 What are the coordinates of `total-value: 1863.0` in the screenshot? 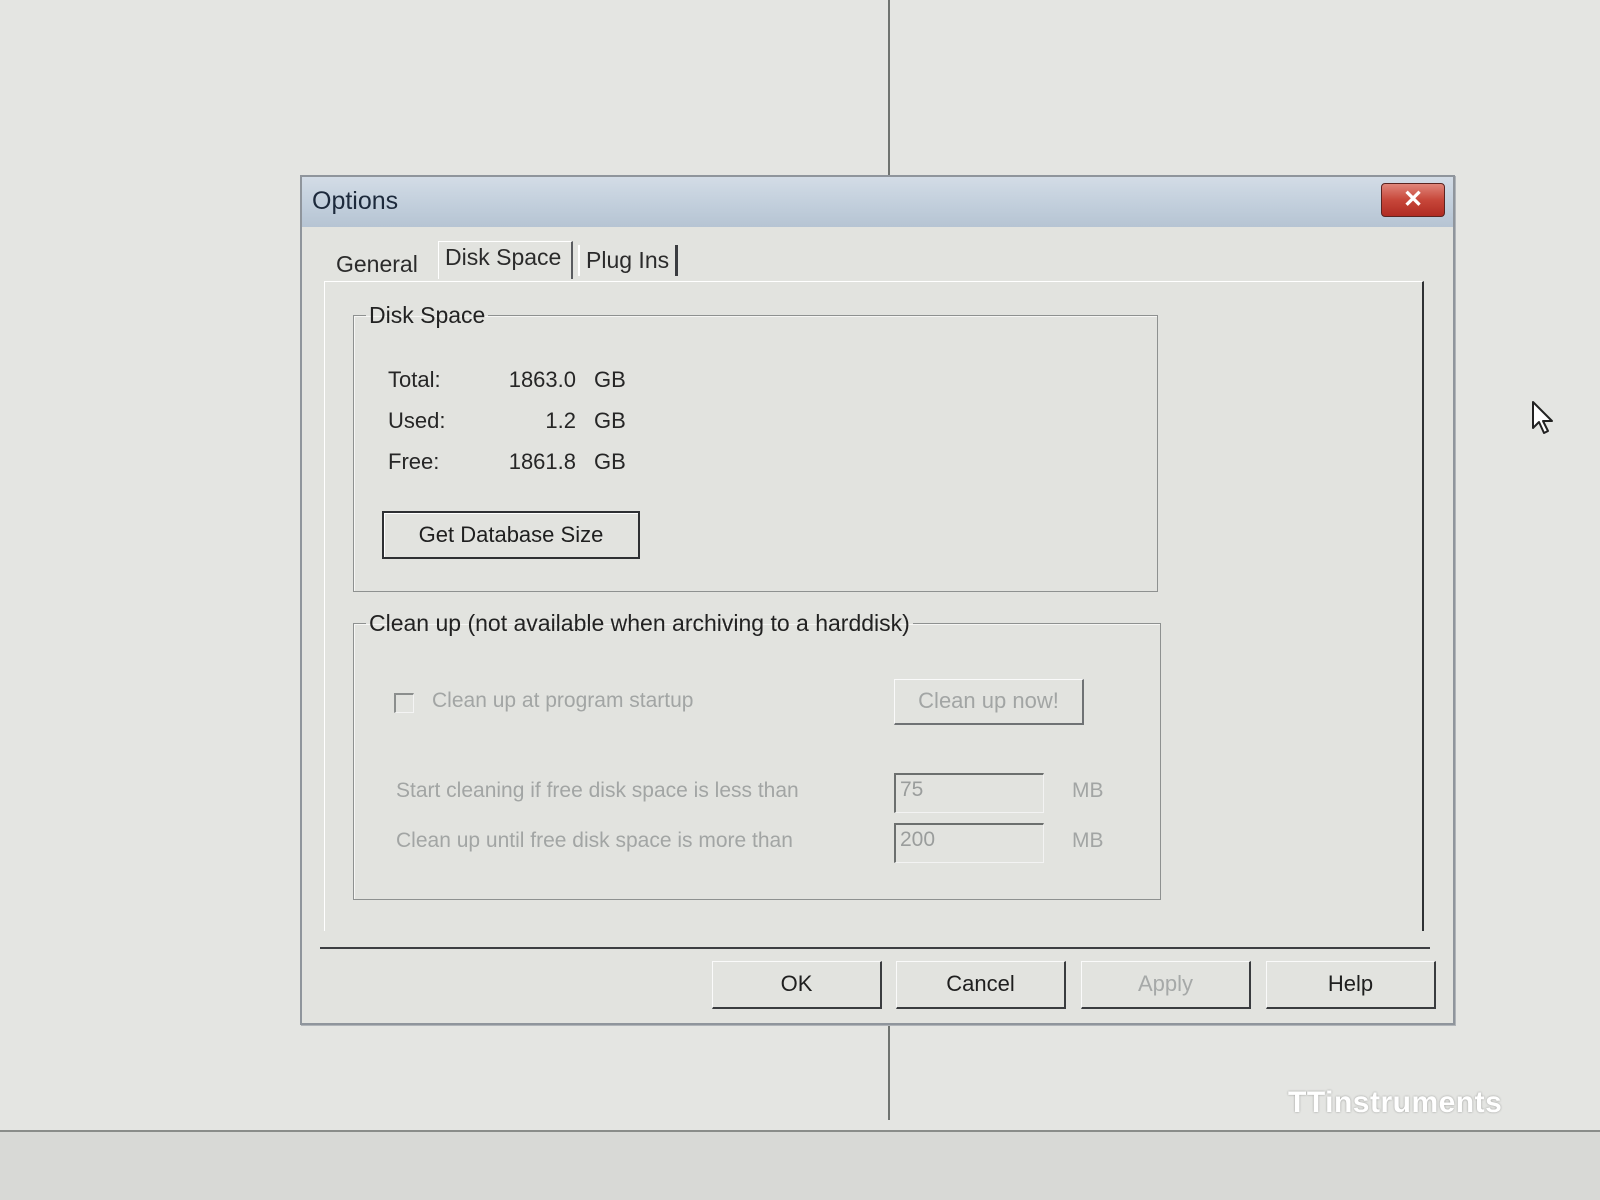 It's located at (542, 379).